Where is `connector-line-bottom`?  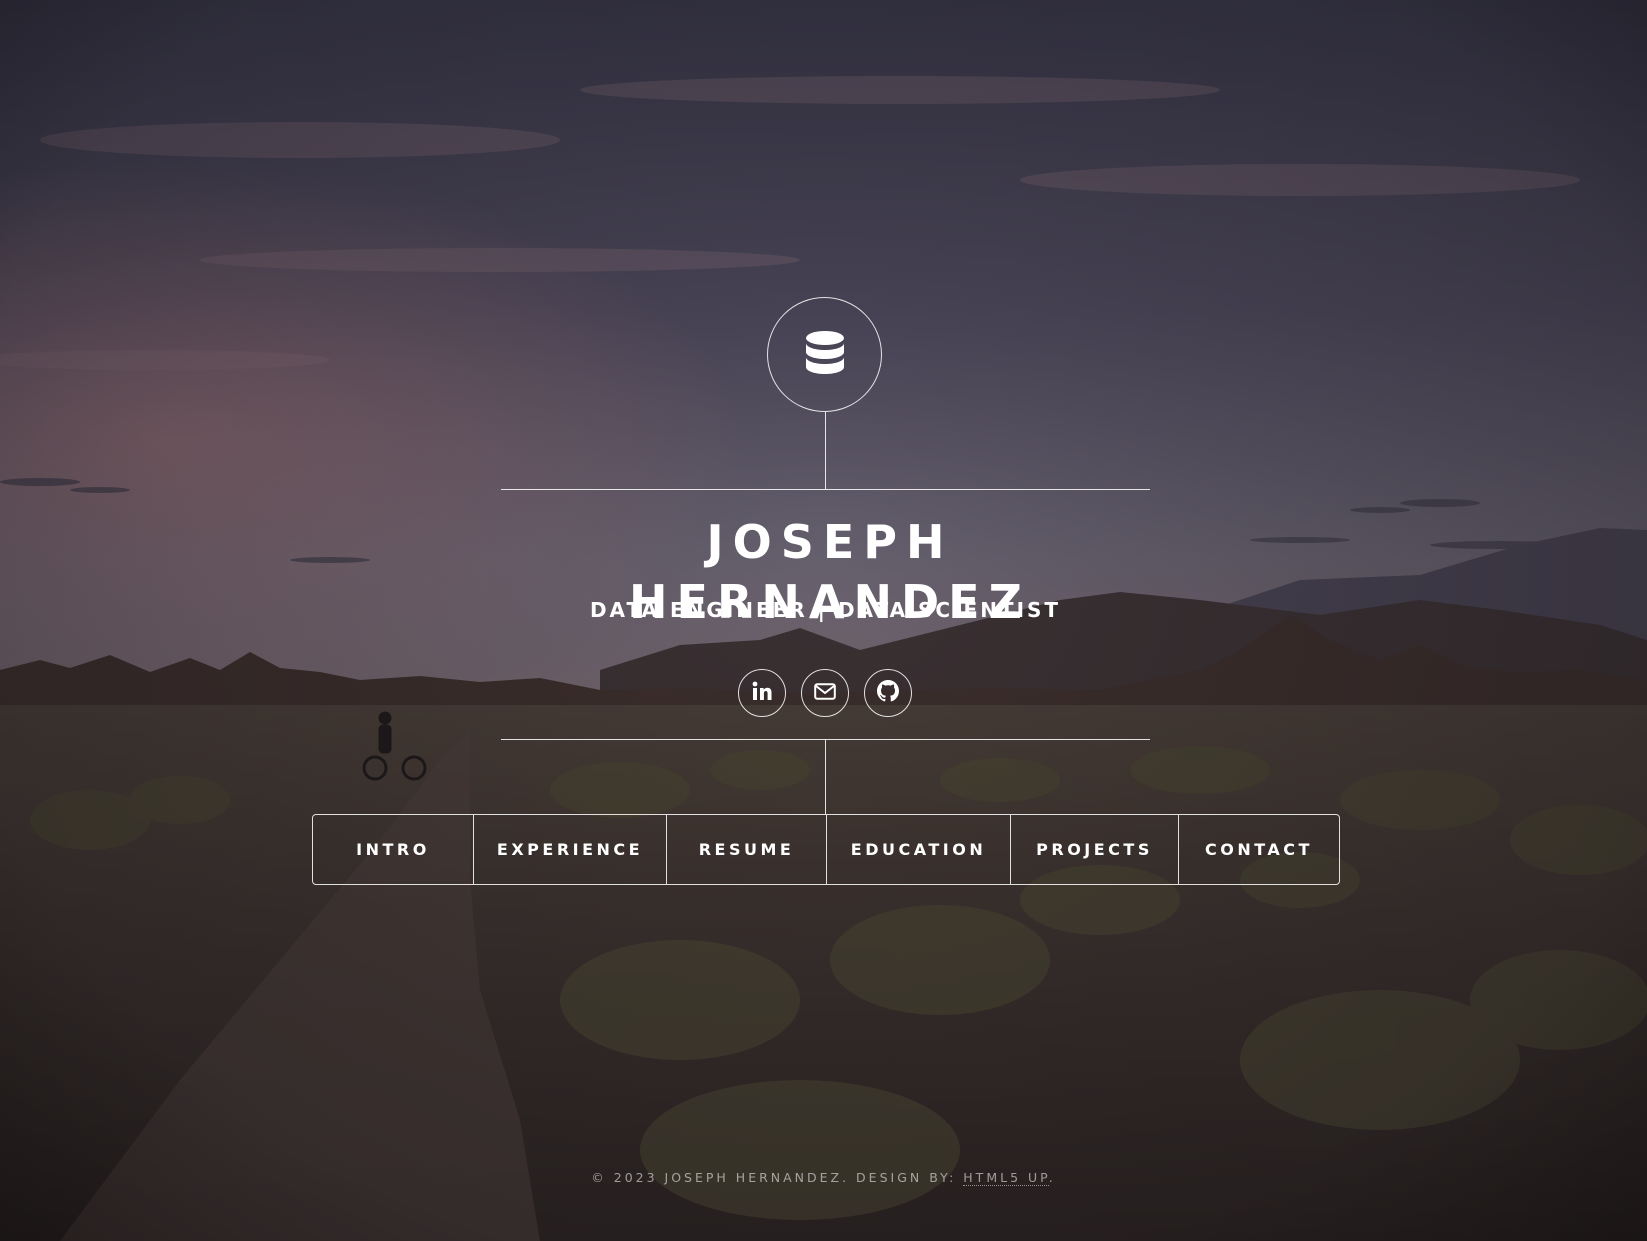 connector-line-bottom is located at coordinates (825, 776).